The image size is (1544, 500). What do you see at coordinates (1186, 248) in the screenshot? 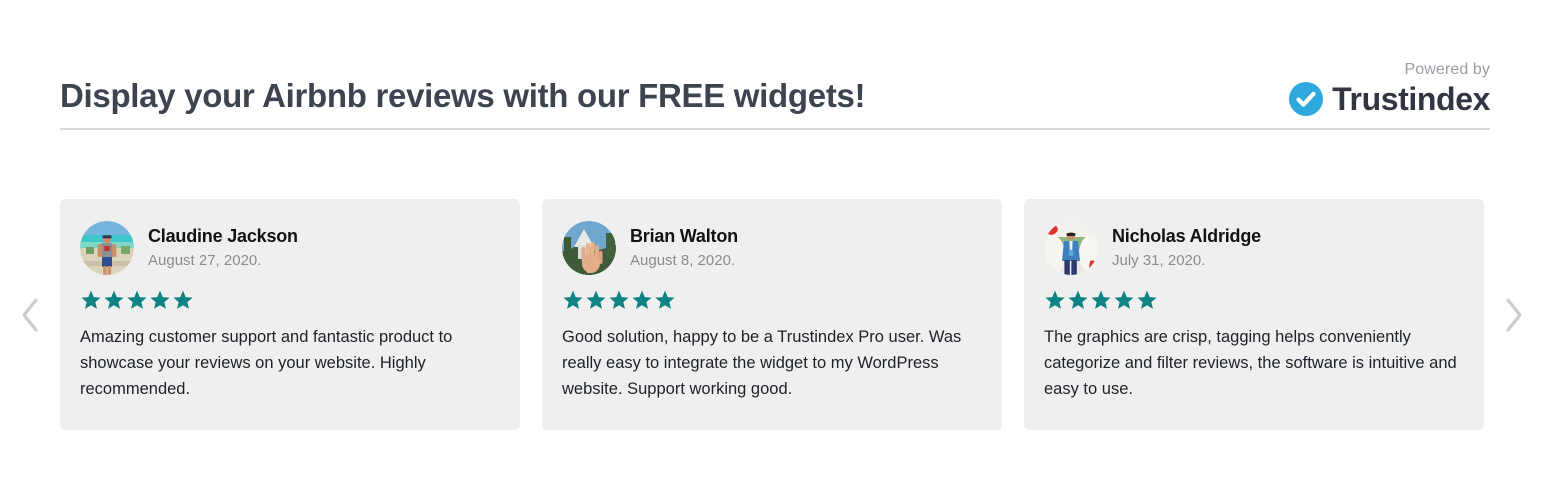
I see `reviewer-info: Nicholas Aldridge July 31, 2020.` at bounding box center [1186, 248].